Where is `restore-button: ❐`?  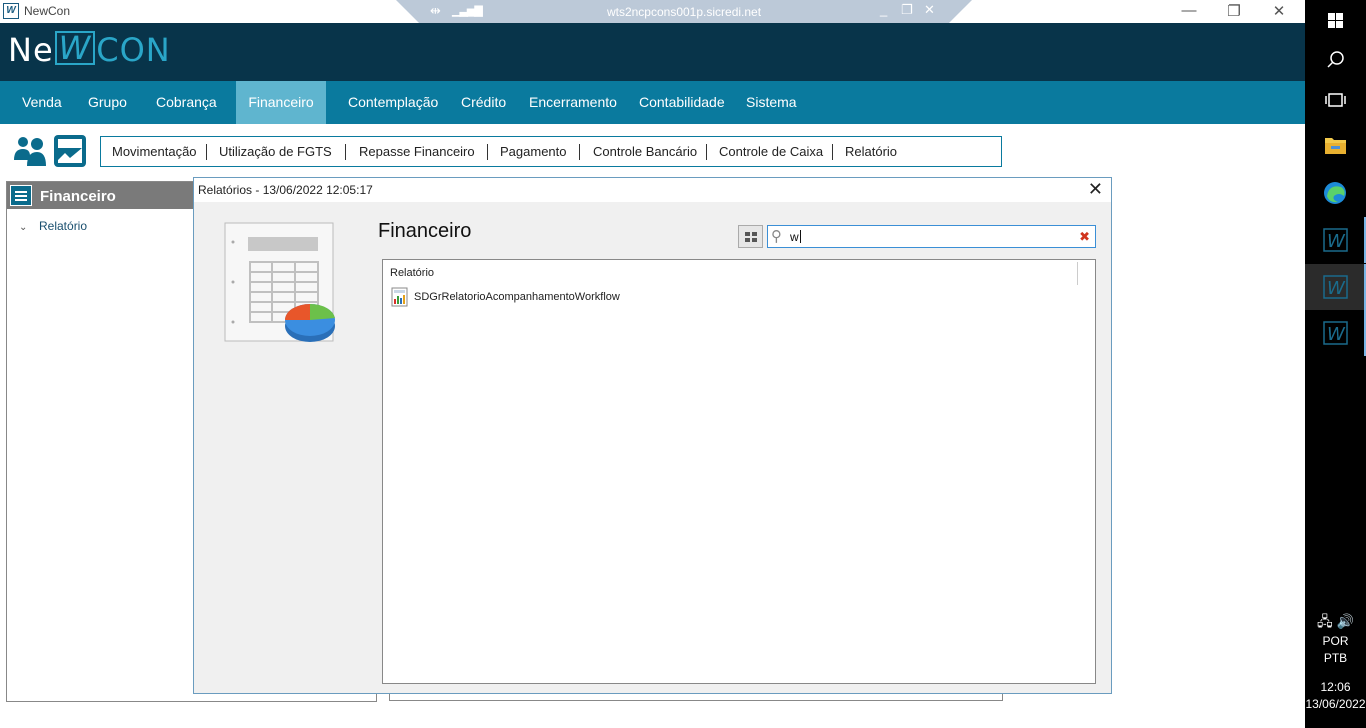
restore-button: ❐ is located at coordinates (1234, 11).